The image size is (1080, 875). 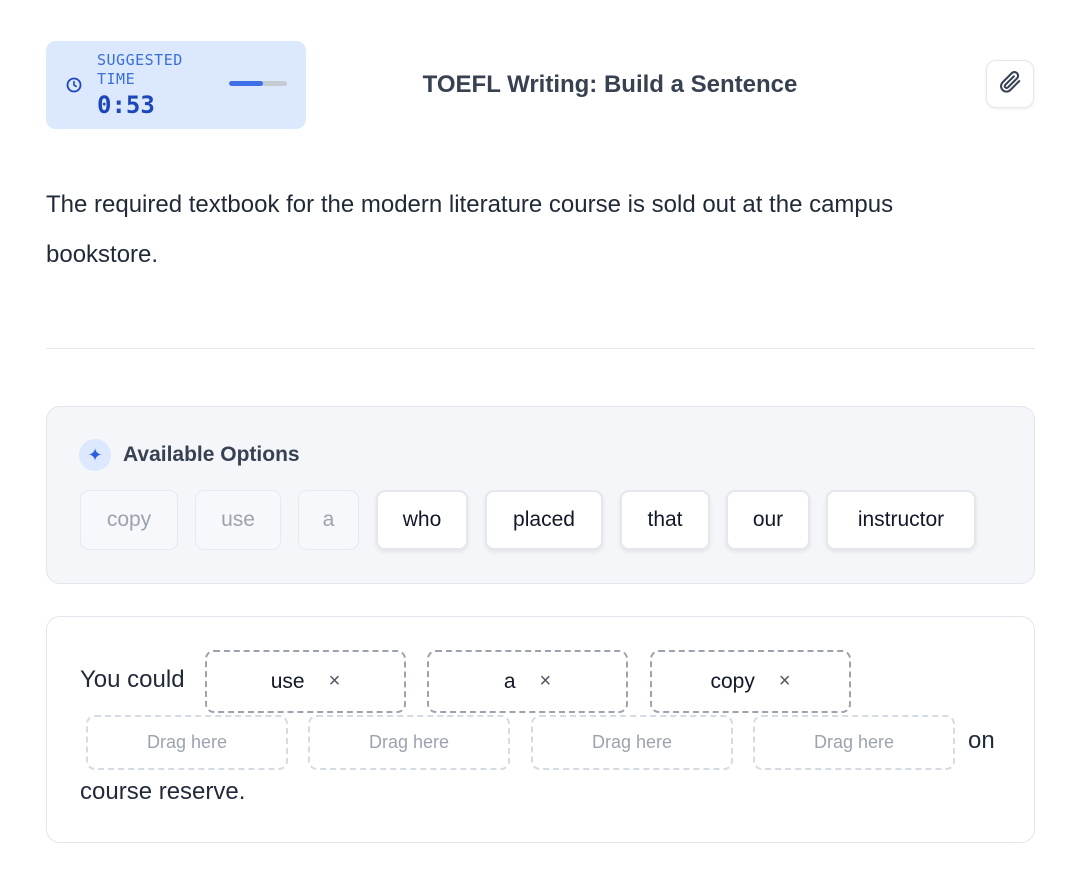 What do you see at coordinates (732, 681) in the screenshot?
I see `slot-word: copy` at bounding box center [732, 681].